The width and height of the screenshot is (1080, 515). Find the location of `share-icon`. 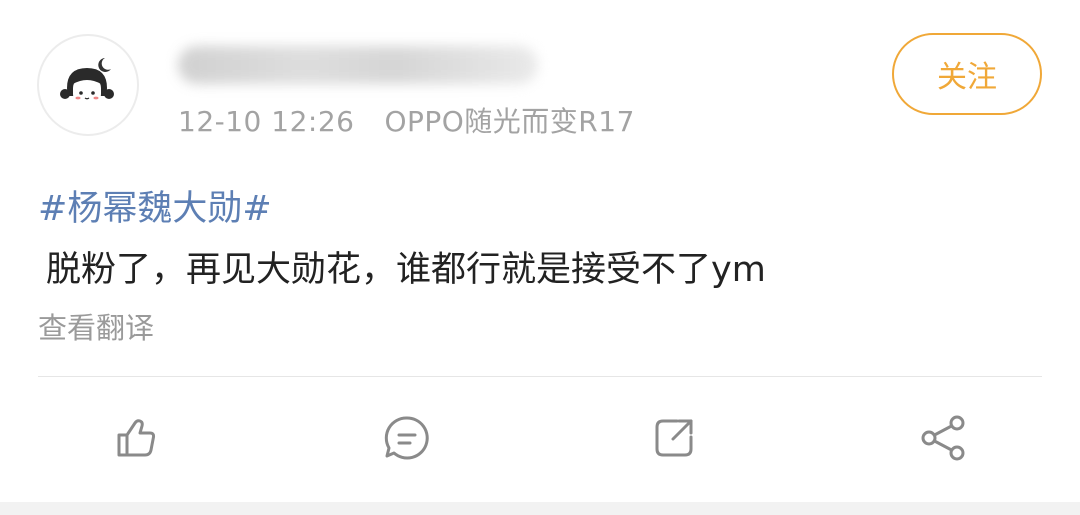

share-icon is located at coordinates (943, 438).